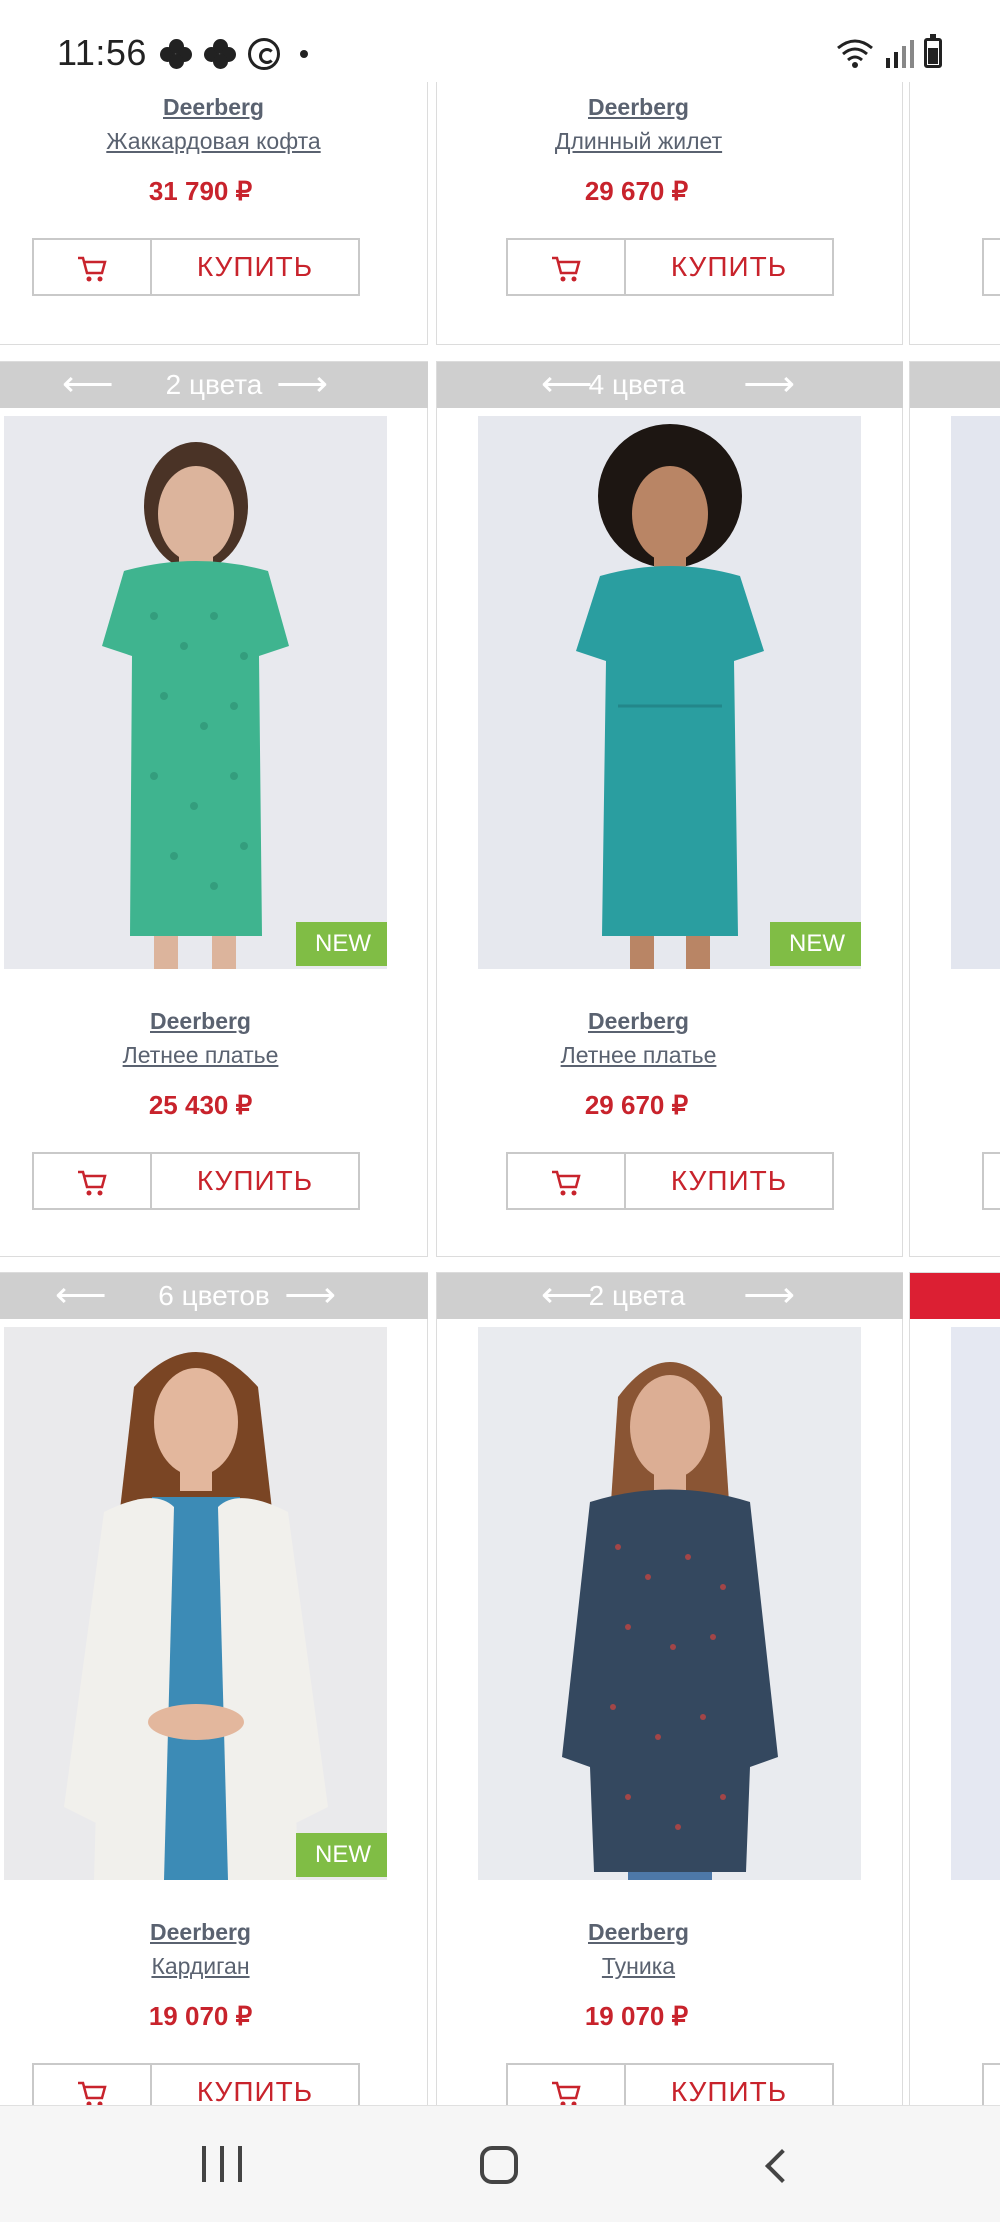 This screenshot has height=2222, width=1000. What do you see at coordinates (899, 53) in the screenshot?
I see `signal-icon` at bounding box center [899, 53].